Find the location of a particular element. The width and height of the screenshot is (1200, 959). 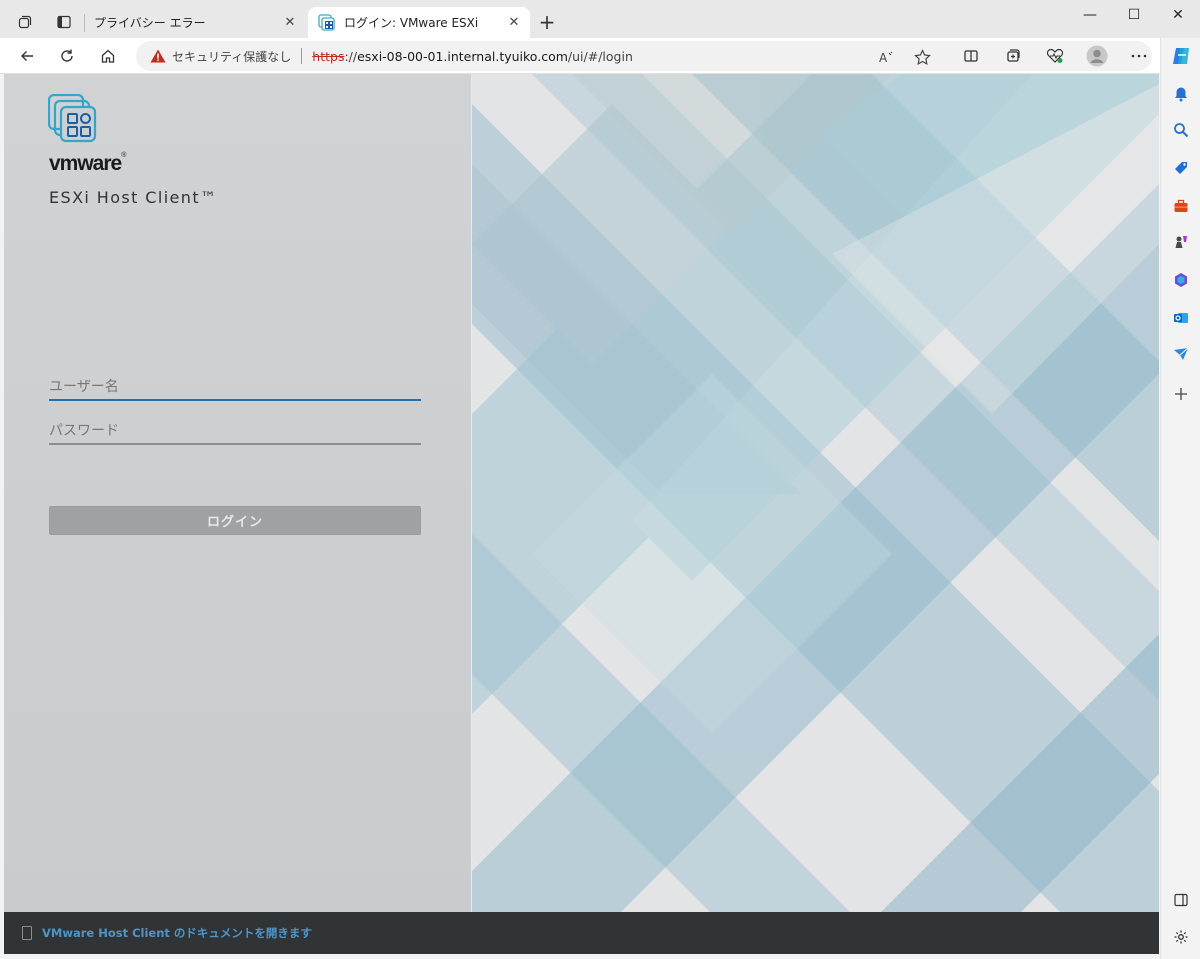

login-button: ログイン is located at coordinates (235, 520).